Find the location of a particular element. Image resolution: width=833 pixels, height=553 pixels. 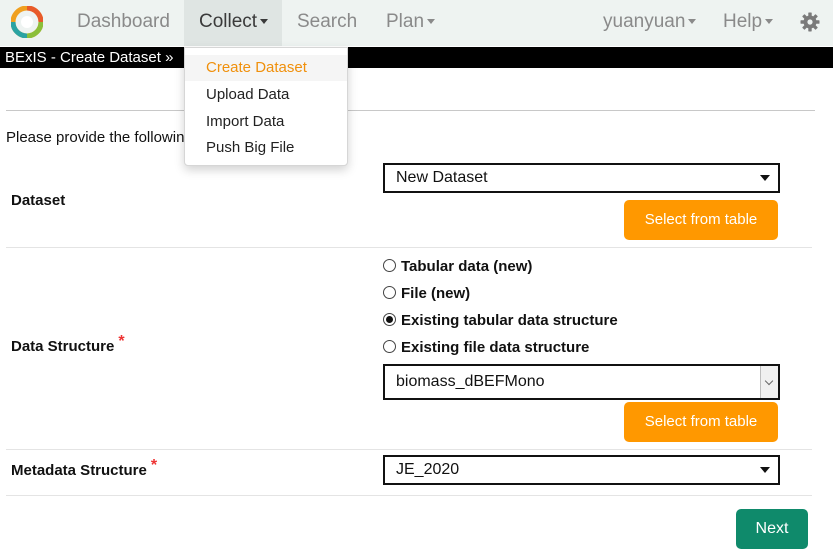

combobox-toggle-icon is located at coordinates (769, 382).